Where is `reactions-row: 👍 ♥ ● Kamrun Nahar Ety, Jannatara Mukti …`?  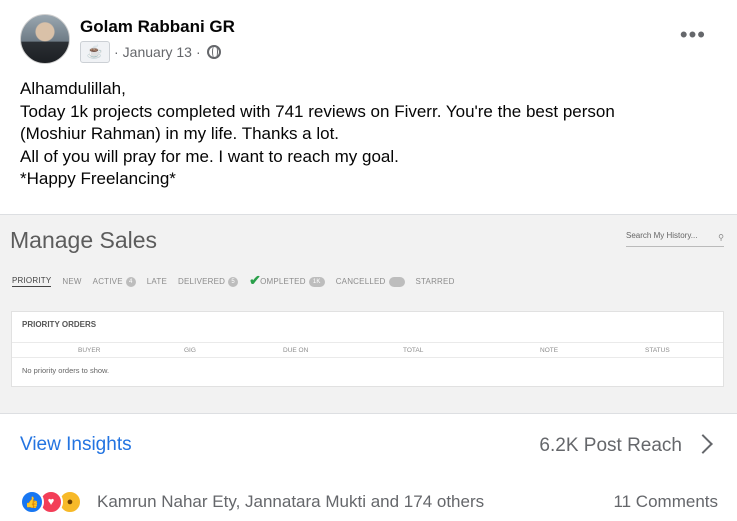 reactions-row: 👍 ♥ ● Kamrun Nahar Ety, Jannatara Mukti … is located at coordinates (370, 502).